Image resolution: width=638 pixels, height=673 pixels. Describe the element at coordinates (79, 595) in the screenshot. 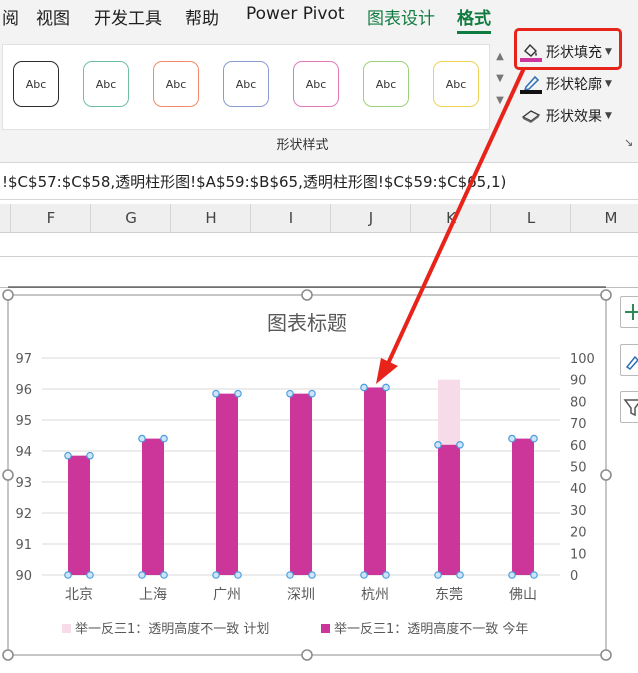

I see `x-axis-category-label: 北京` at that location.